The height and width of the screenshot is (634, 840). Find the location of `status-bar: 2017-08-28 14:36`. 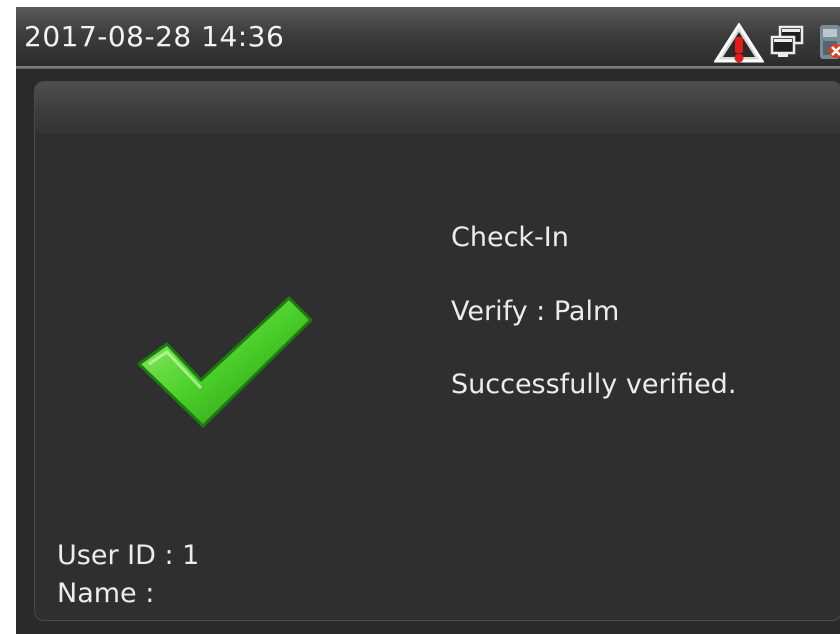

status-bar: 2017-08-28 14:36 is located at coordinates (428, 38).